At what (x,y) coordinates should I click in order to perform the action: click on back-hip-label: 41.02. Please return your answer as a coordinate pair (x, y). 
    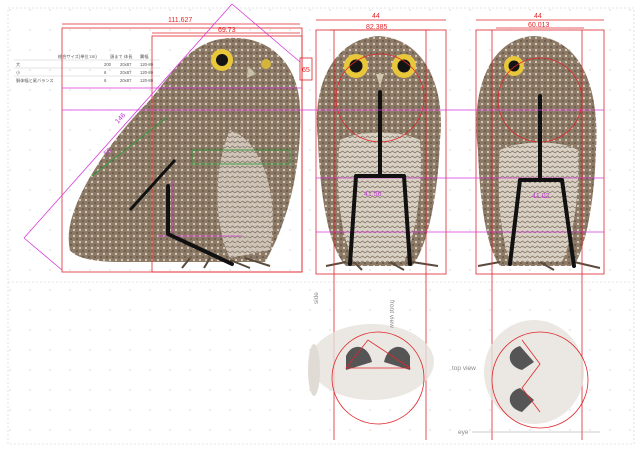
    Looking at the image, I should click on (541, 196).